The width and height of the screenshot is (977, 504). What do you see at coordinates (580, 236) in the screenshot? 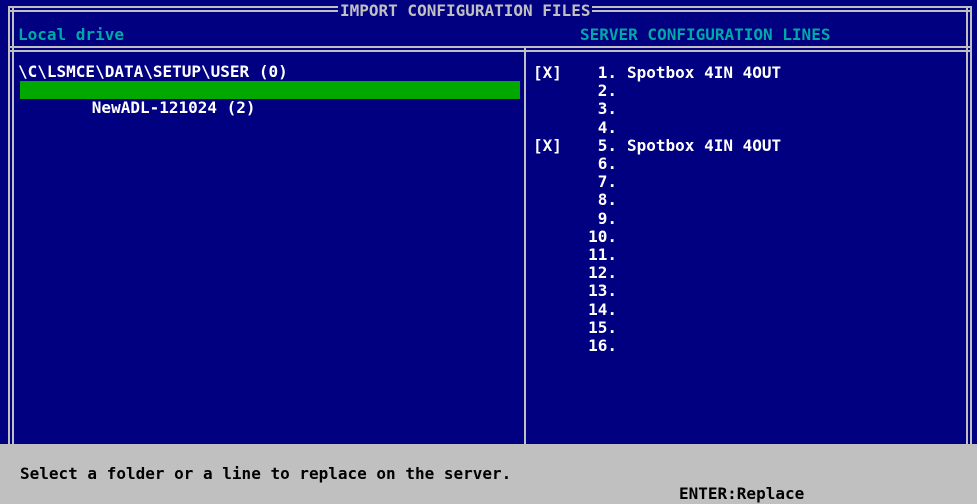
I see `server-line-row: 10.` at bounding box center [580, 236].